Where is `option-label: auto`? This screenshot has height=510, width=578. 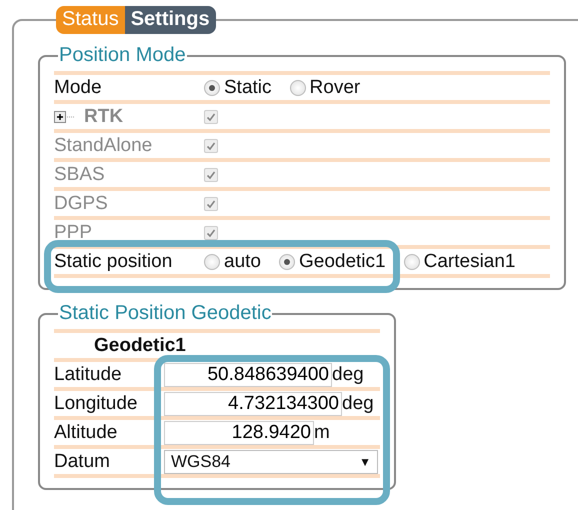 option-label: auto is located at coordinates (242, 261).